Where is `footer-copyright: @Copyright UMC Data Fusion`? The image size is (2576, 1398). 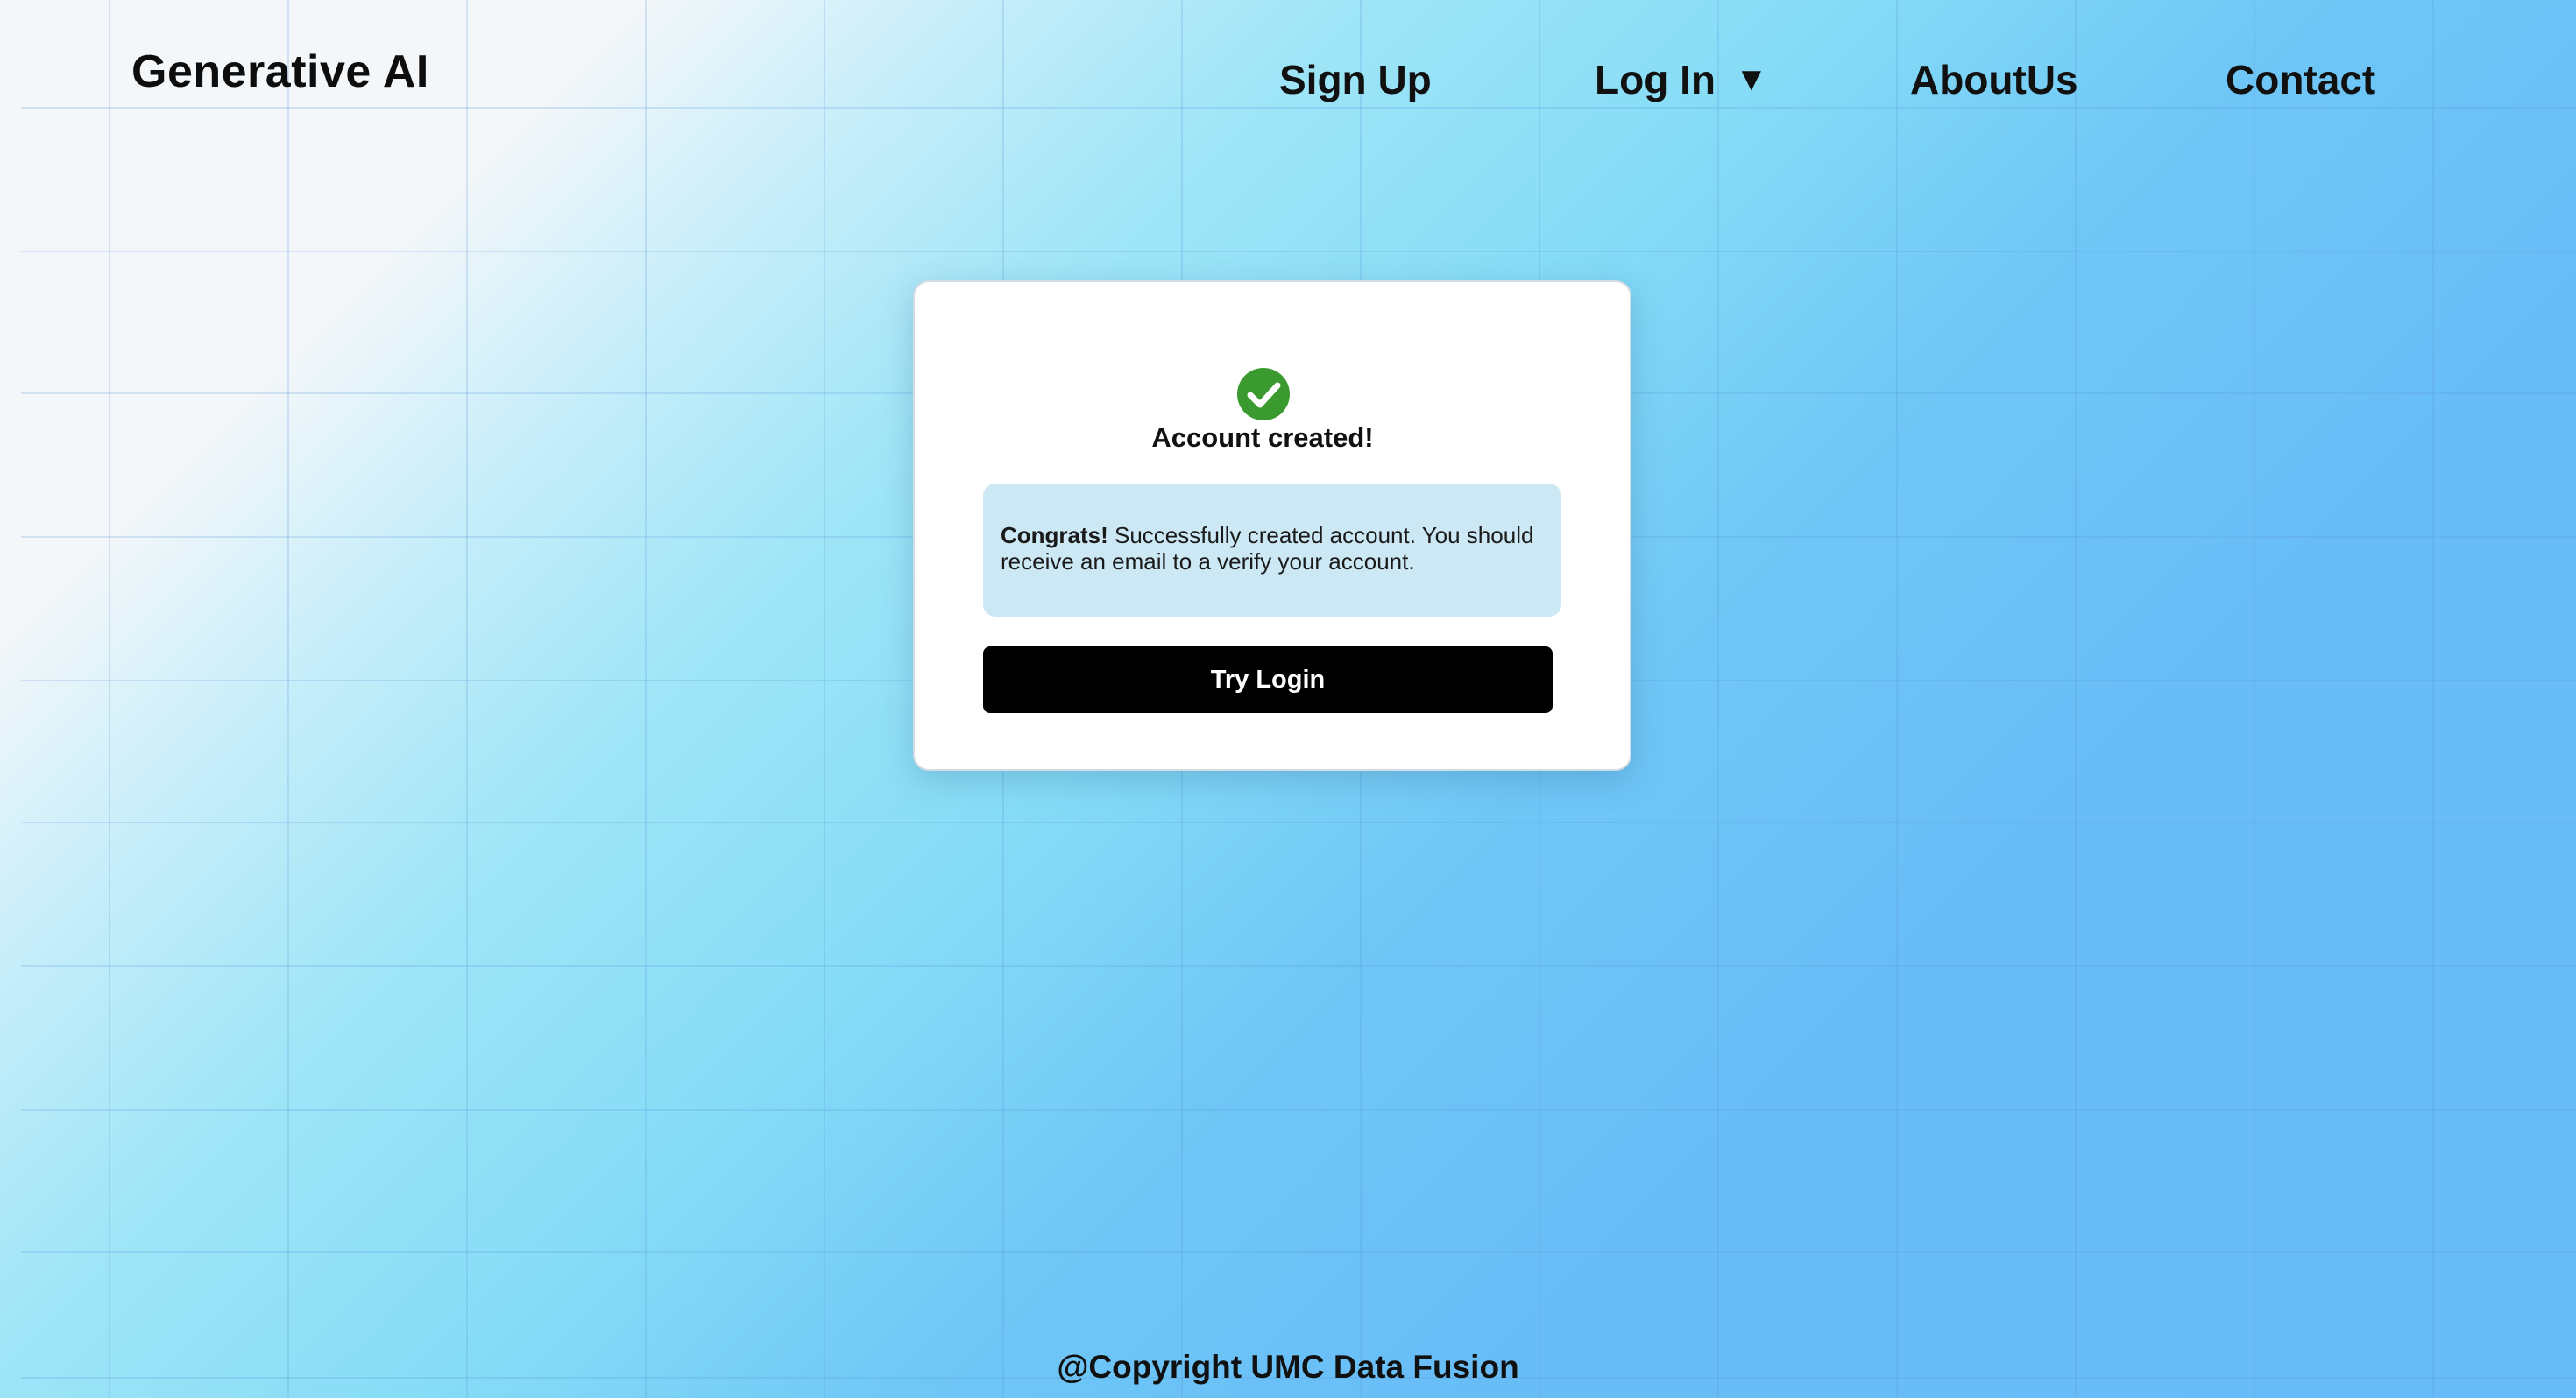 footer-copyright: @Copyright UMC Data Fusion is located at coordinates (1288, 1367).